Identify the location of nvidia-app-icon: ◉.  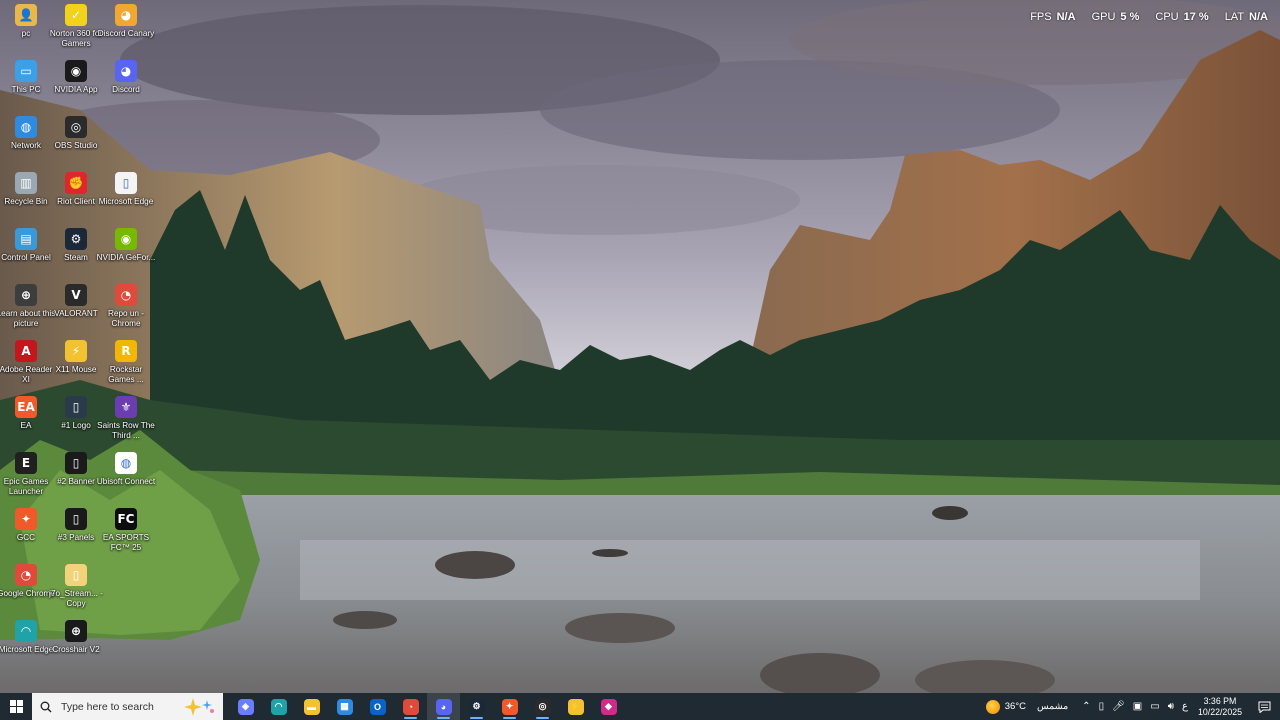
(76, 71).